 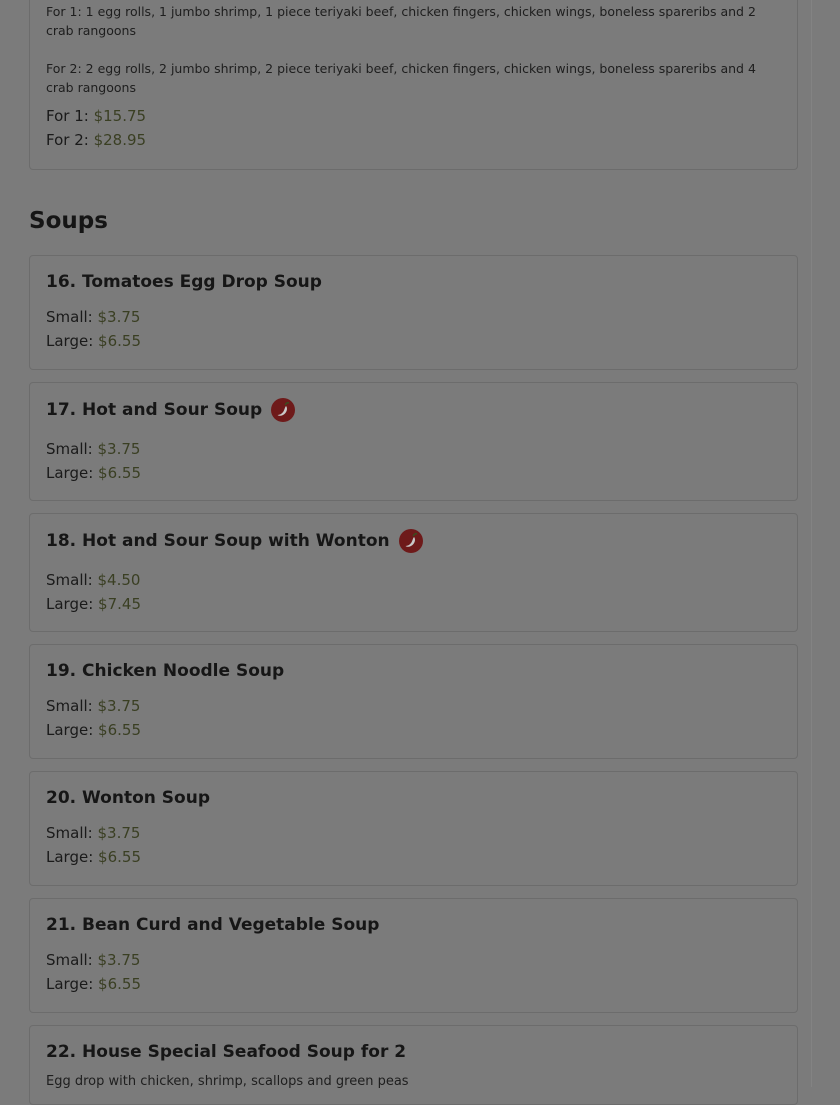 I want to click on item-title: 21. Bean Curd and Vegetable Soup, so click(x=212, y=925).